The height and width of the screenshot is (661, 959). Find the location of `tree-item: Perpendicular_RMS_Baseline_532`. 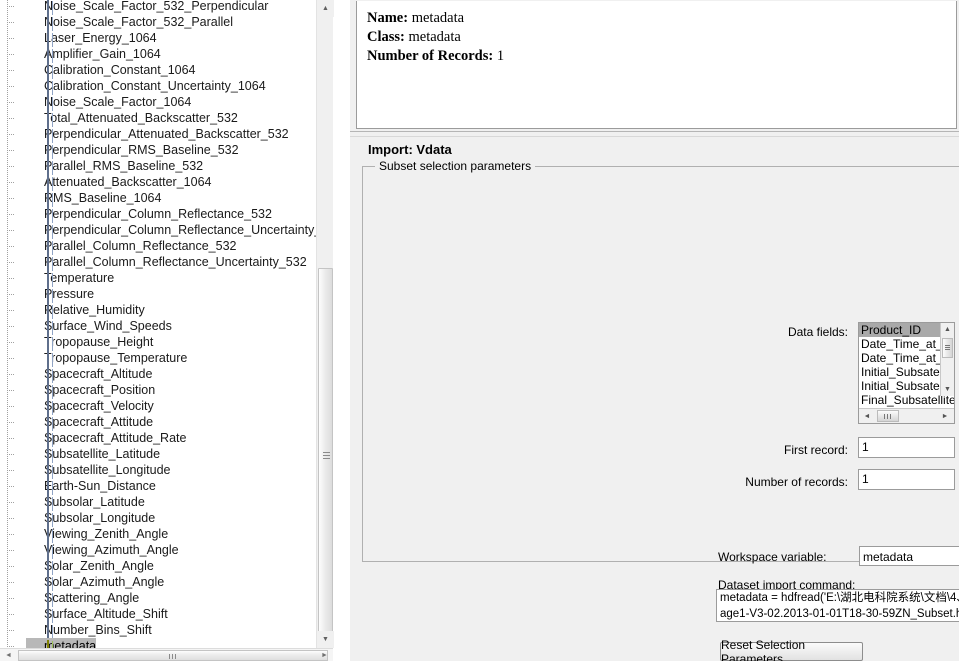

tree-item: Perpendicular_RMS_Baseline_532 is located at coordinates (166, 151).